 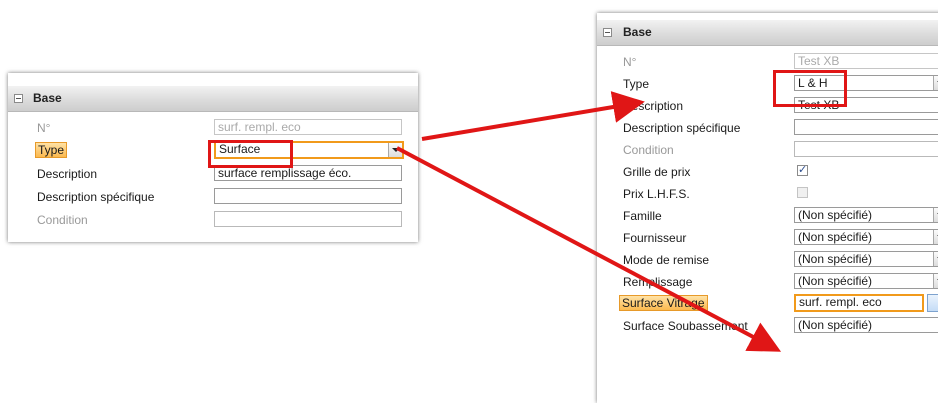 What do you see at coordinates (767, 260) in the screenshot?
I see `row-discount-mode: Mode de remise (Non spécifié)` at bounding box center [767, 260].